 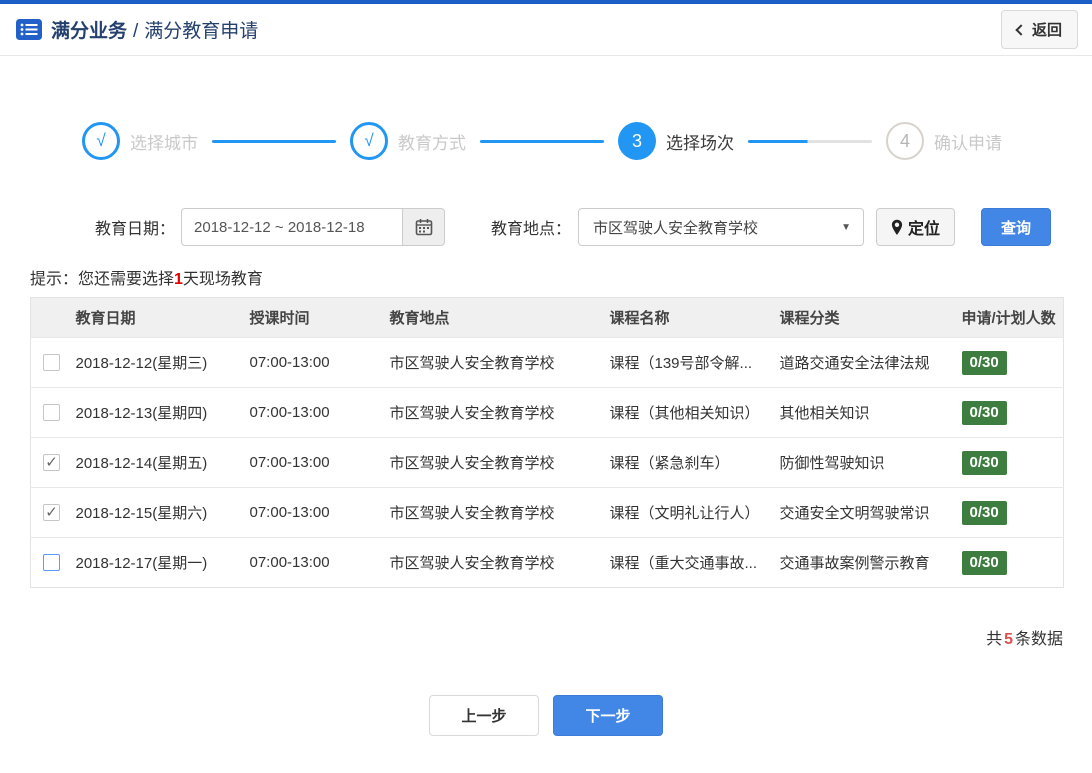 I want to click on header-checkbox-spacer, so click(x=51, y=317).